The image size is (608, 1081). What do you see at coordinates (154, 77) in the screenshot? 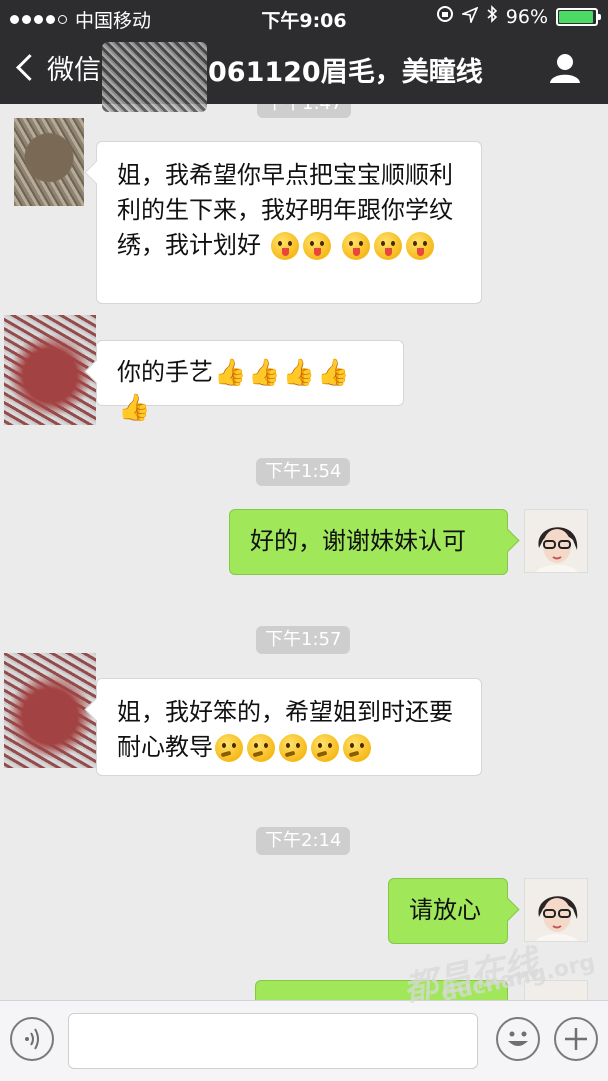
I see `redacted-name` at bounding box center [154, 77].